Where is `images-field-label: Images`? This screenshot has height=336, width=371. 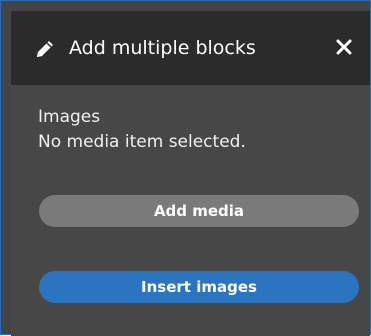 images-field-label: Images is located at coordinates (69, 117).